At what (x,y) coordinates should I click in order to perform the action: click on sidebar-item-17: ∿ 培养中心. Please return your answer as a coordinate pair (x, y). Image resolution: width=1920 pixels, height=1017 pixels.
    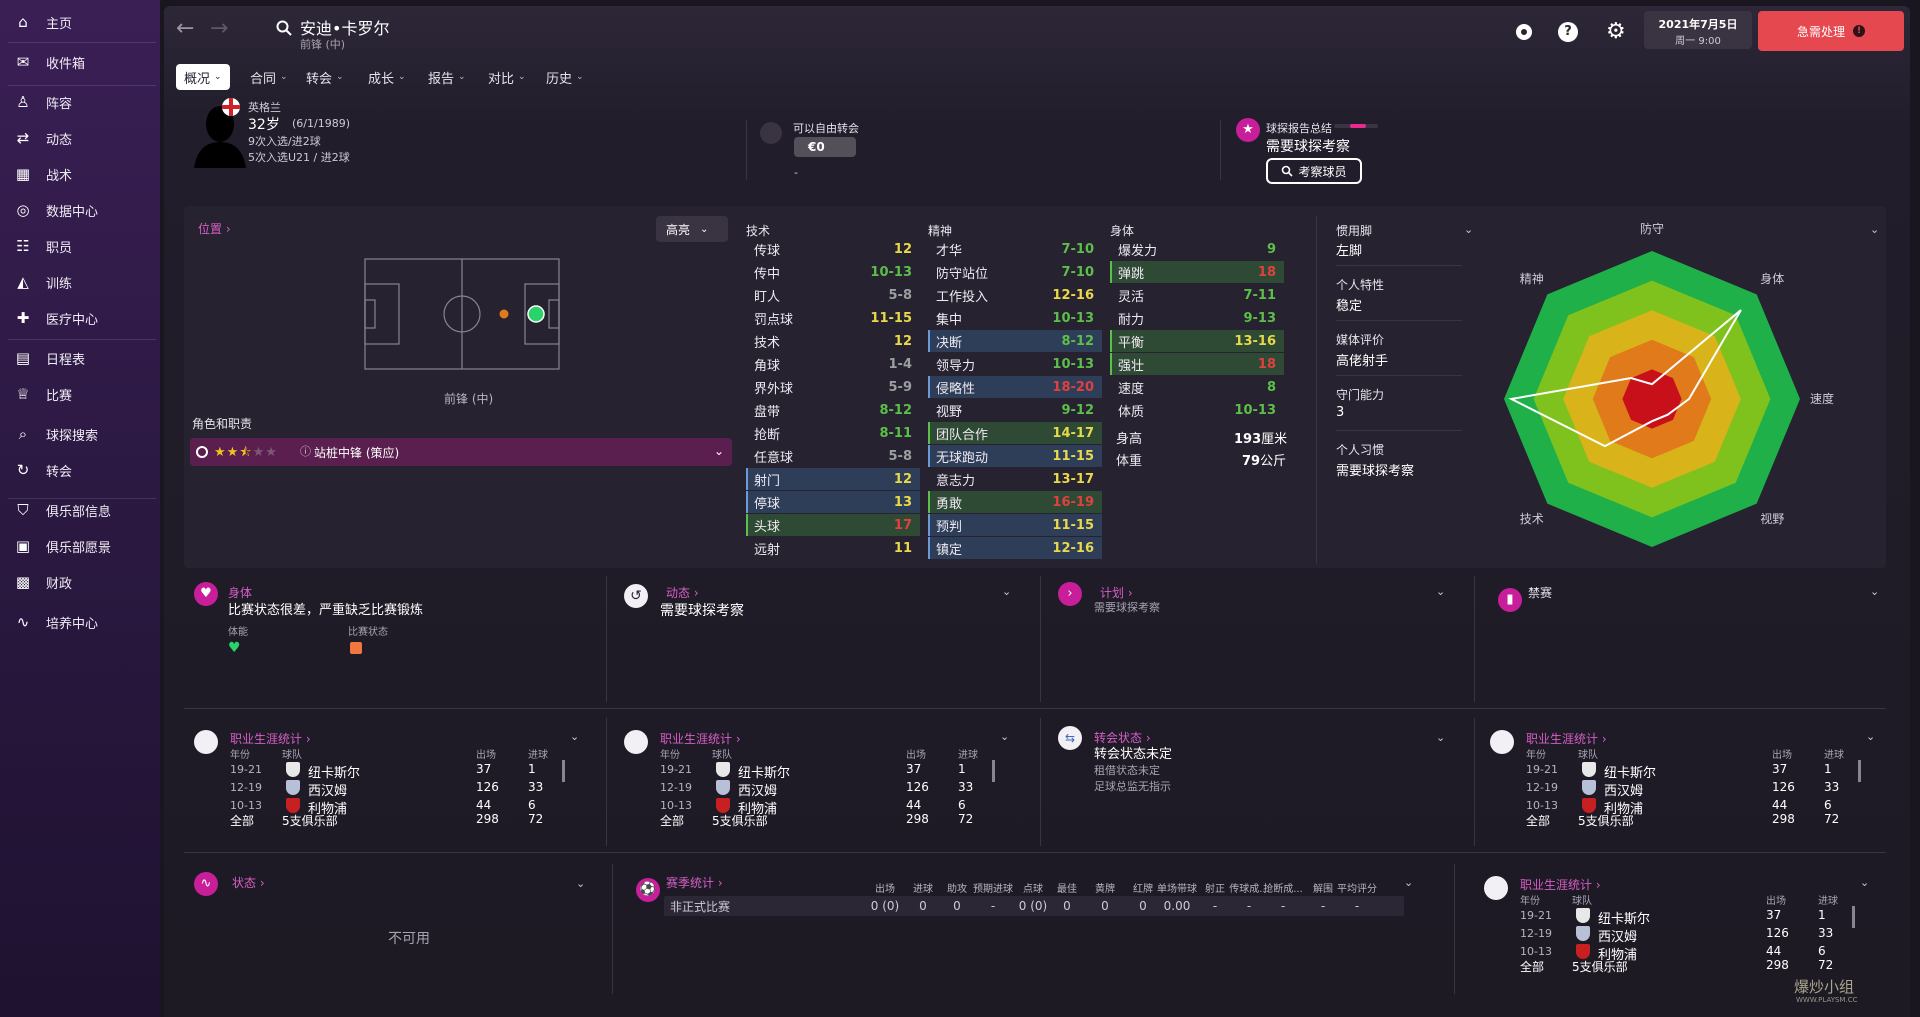
    Looking at the image, I should click on (80, 622).